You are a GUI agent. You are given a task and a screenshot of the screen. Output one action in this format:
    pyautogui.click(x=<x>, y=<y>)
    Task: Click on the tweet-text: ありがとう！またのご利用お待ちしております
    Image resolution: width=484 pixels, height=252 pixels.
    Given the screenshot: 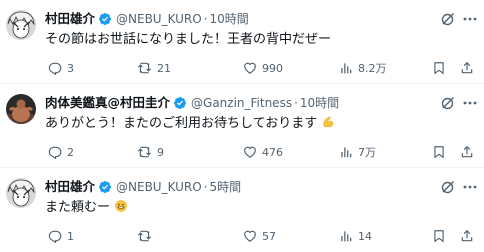 What is the action you would take?
    pyautogui.click(x=190, y=124)
    